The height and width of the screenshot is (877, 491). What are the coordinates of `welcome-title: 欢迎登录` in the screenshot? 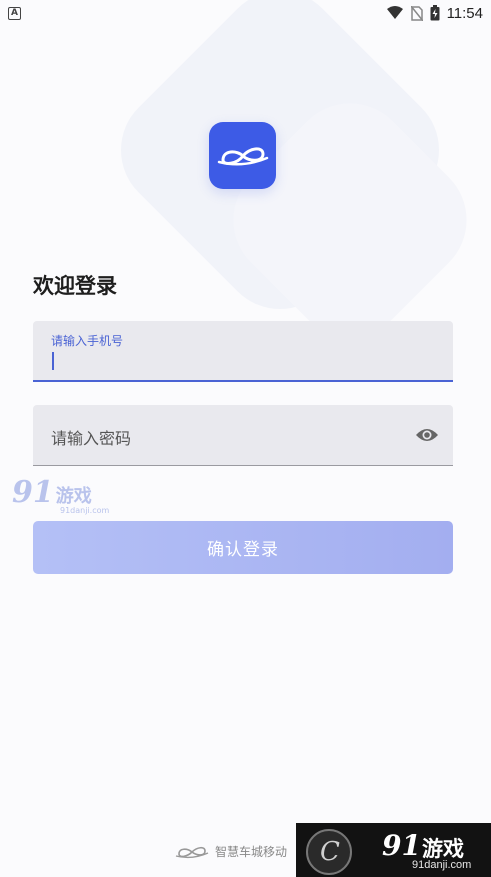 It's located at (75, 286).